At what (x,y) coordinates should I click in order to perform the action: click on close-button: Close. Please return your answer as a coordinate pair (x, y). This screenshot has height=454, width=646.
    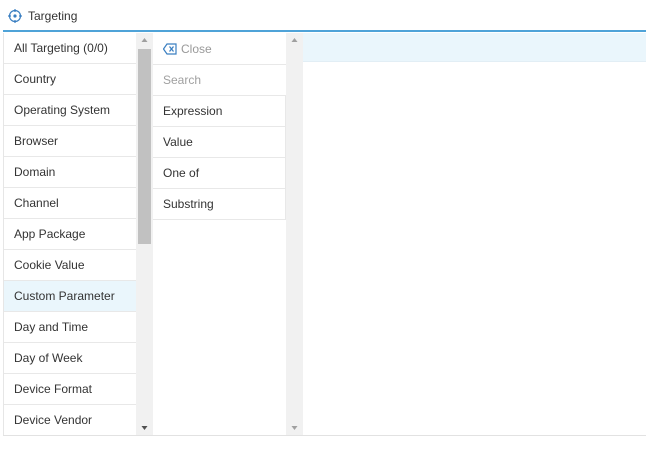
    Looking at the image, I should click on (219, 49).